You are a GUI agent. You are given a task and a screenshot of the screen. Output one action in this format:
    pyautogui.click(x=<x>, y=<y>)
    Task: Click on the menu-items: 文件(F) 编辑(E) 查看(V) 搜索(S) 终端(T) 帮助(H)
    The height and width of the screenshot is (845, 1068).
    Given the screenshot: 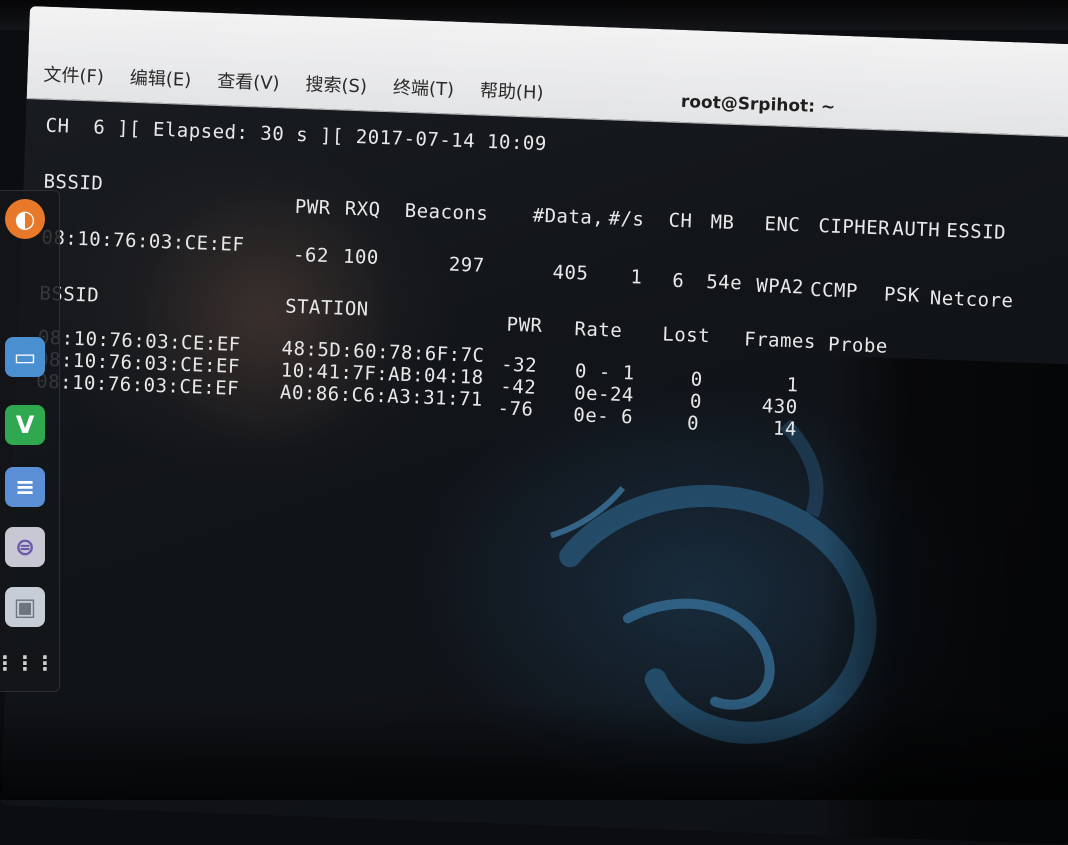 What is the action you would take?
    pyautogui.click(x=293, y=83)
    